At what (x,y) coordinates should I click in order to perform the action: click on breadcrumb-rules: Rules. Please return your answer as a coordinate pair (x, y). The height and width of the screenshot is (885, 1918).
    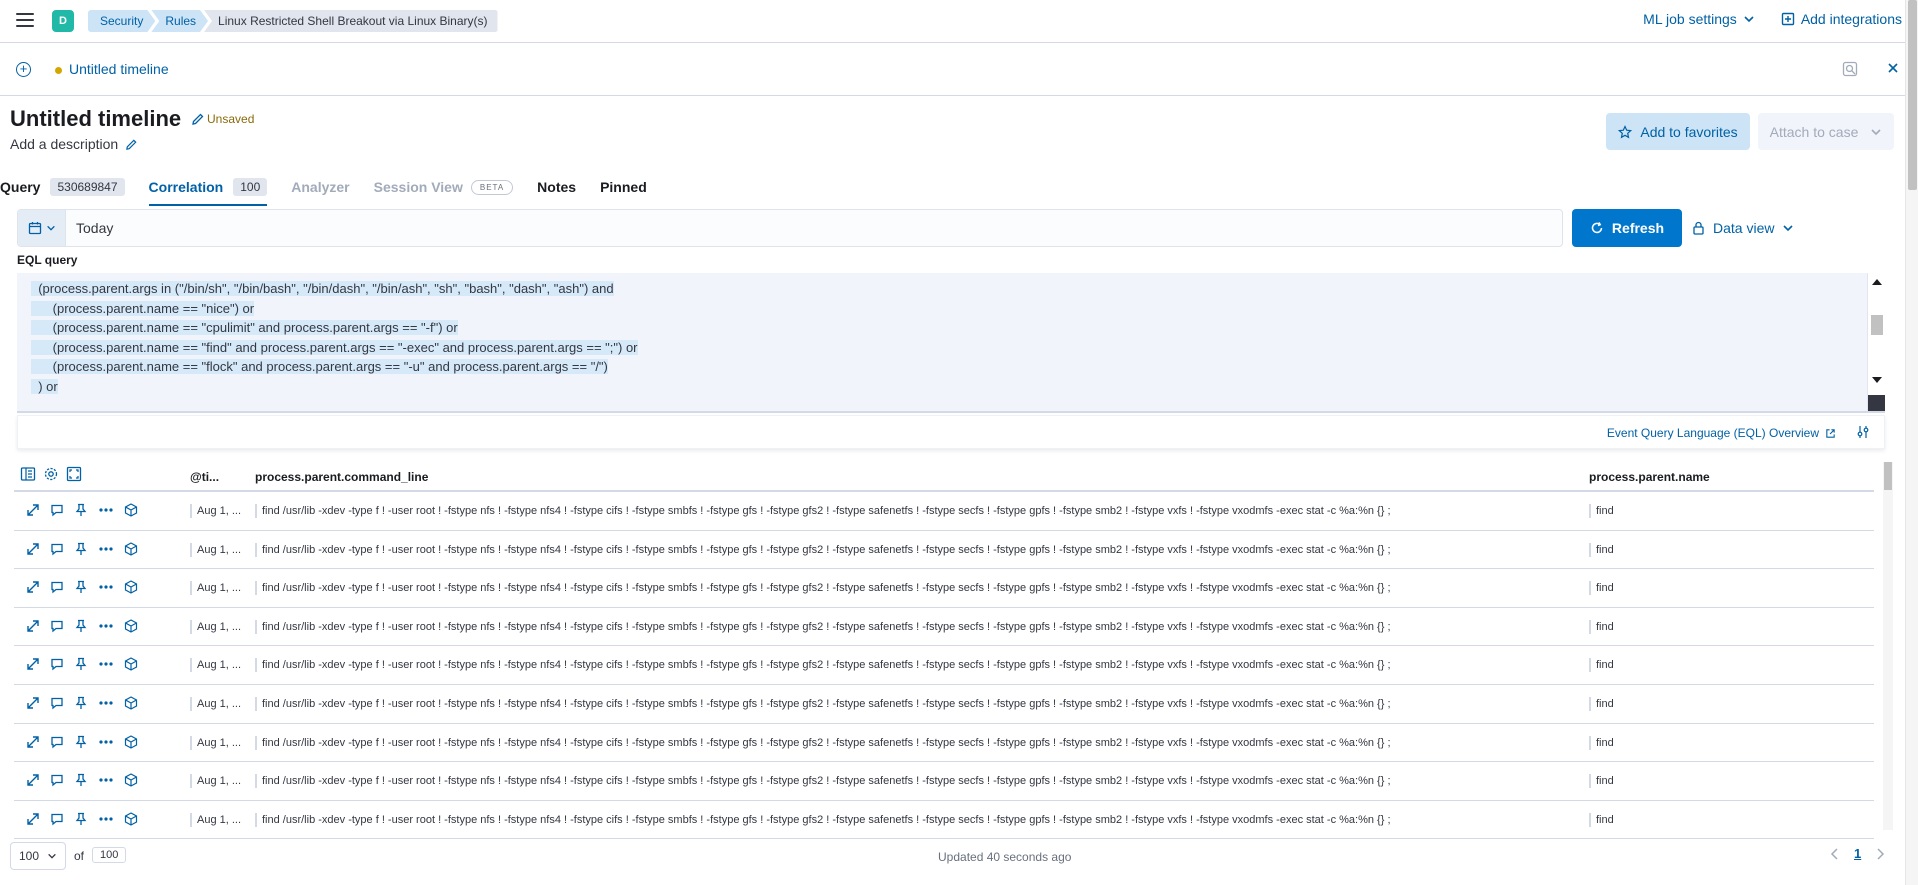
    Looking at the image, I should click on (179, 21).